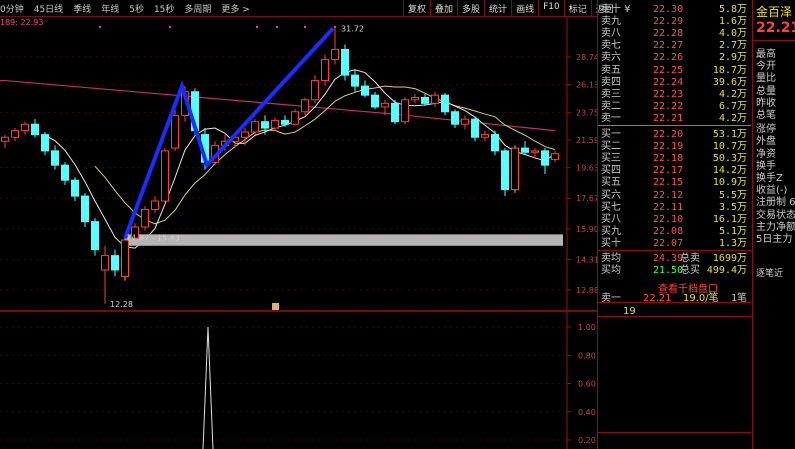 The height and width of the screenshot is (449, 795). I want to click on overlay-button: 叠加, so click(443, 8).